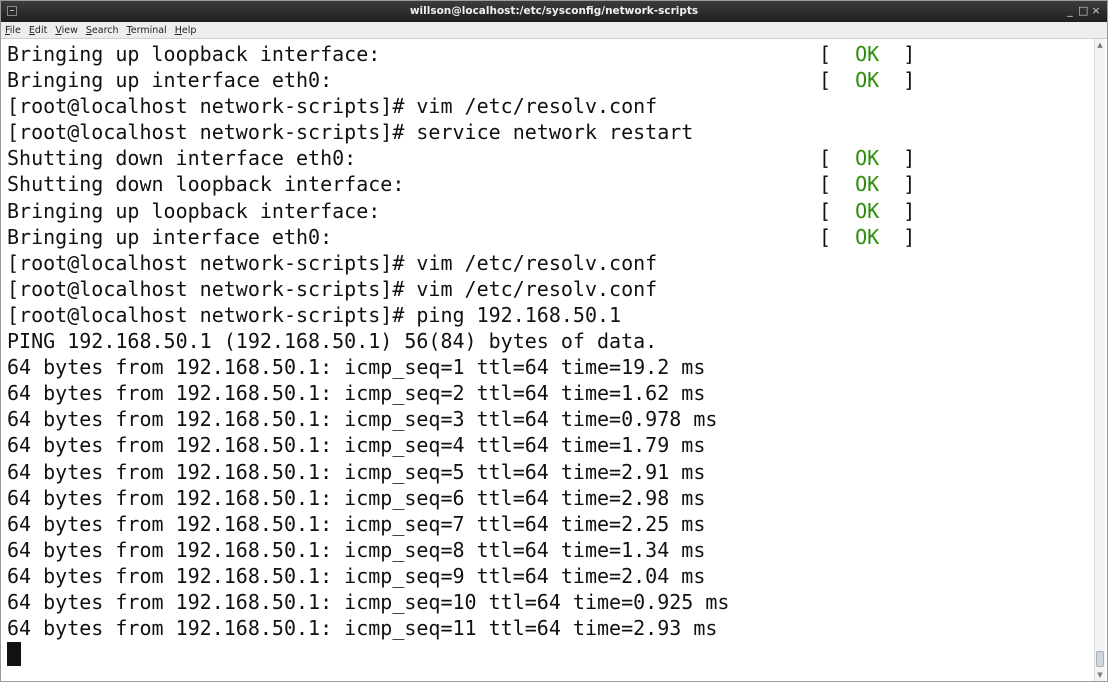  What do you see at coordinates (551, 184) in the screenshot?
I see `terminal-line: Shutting down loopback interface: [ OK ]` at bounding box center [551, 184].